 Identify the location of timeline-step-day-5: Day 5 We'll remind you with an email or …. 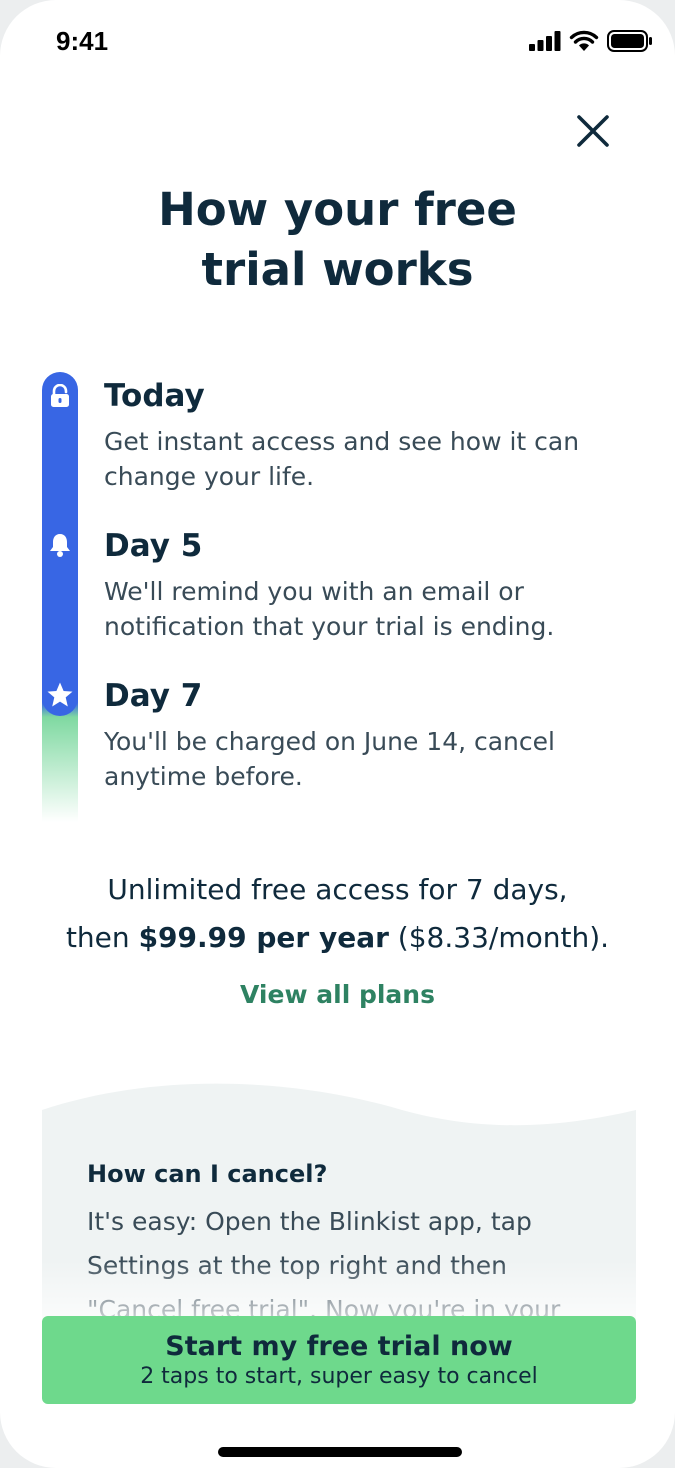
(374, 585).